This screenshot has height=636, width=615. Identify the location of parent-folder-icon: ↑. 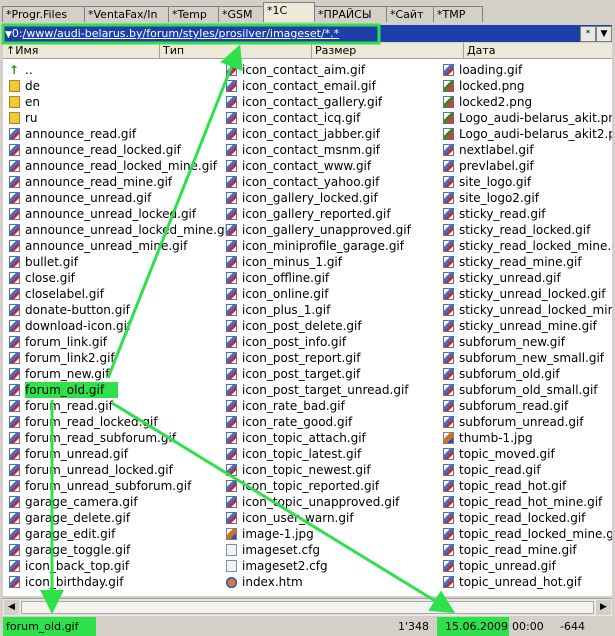
(14, 70).